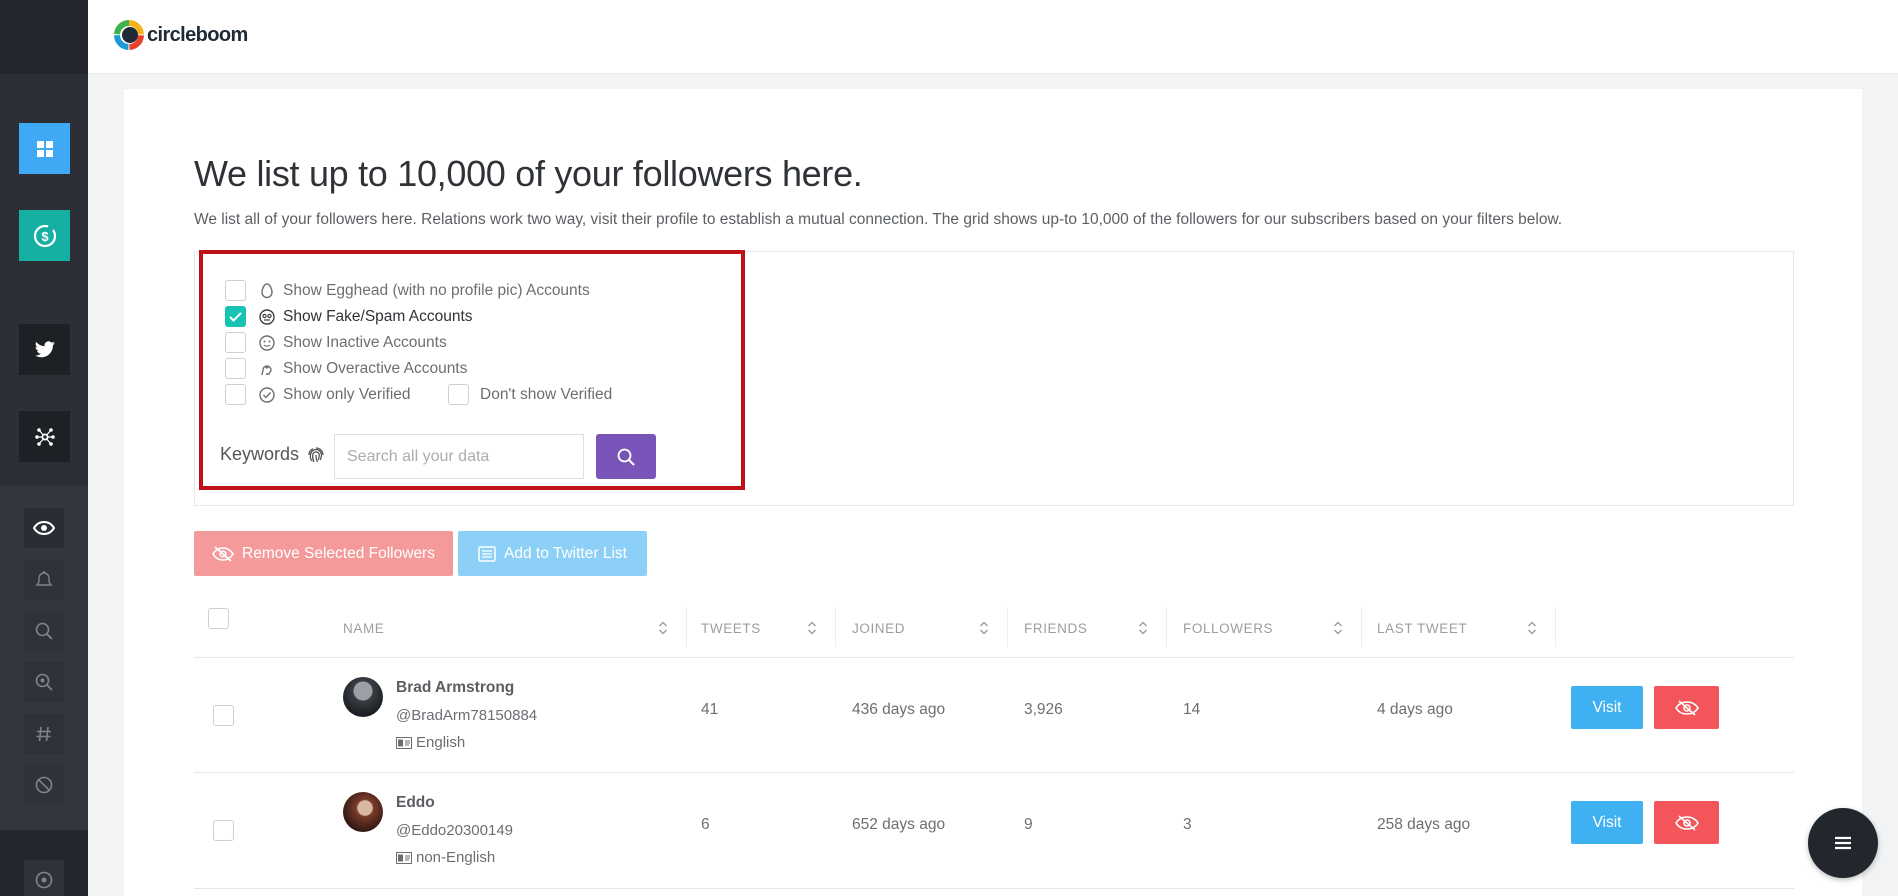  What do you see at coordinates (267, 291) in the screenshot?
I see `egg-icon` at bounding box center [267, 291].